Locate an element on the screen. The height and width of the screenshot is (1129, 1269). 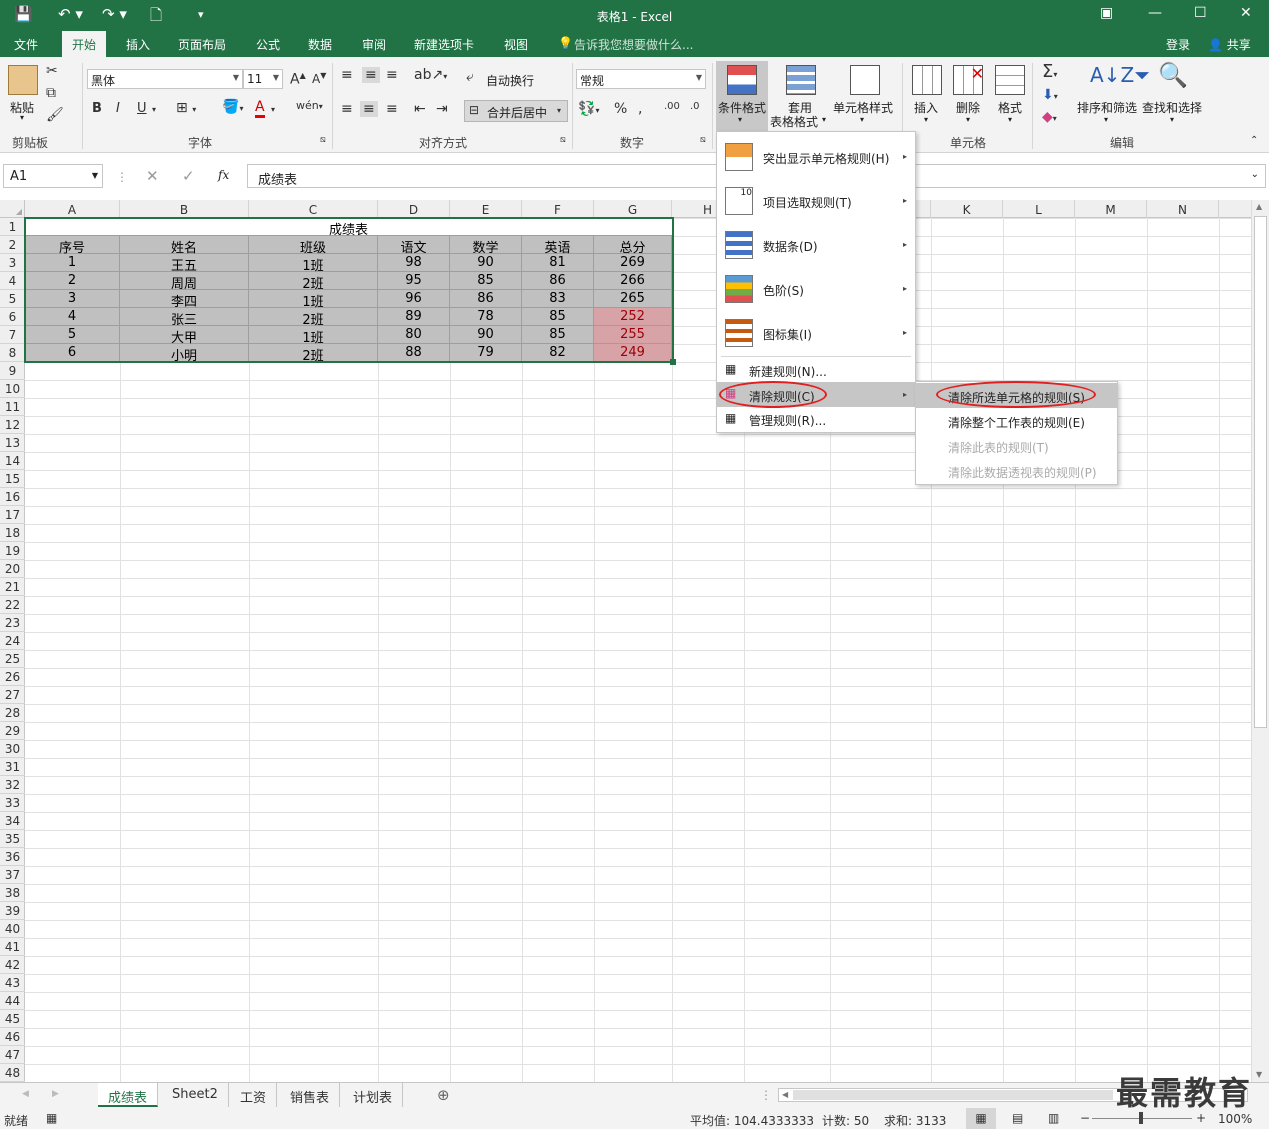
number-format-select: 常规 ▼ is located at coordinates (641, 79).